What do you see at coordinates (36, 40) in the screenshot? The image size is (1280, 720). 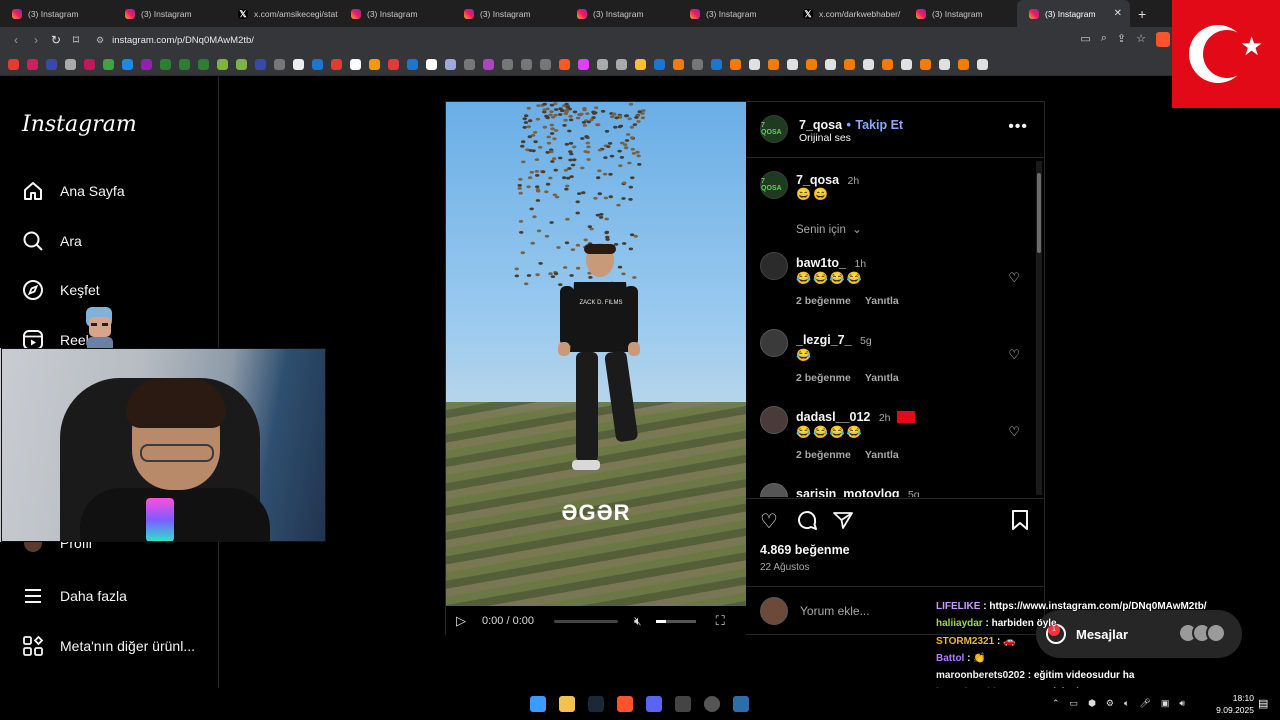 I see `forward-icon: ›` at bounding box center [36, 40].